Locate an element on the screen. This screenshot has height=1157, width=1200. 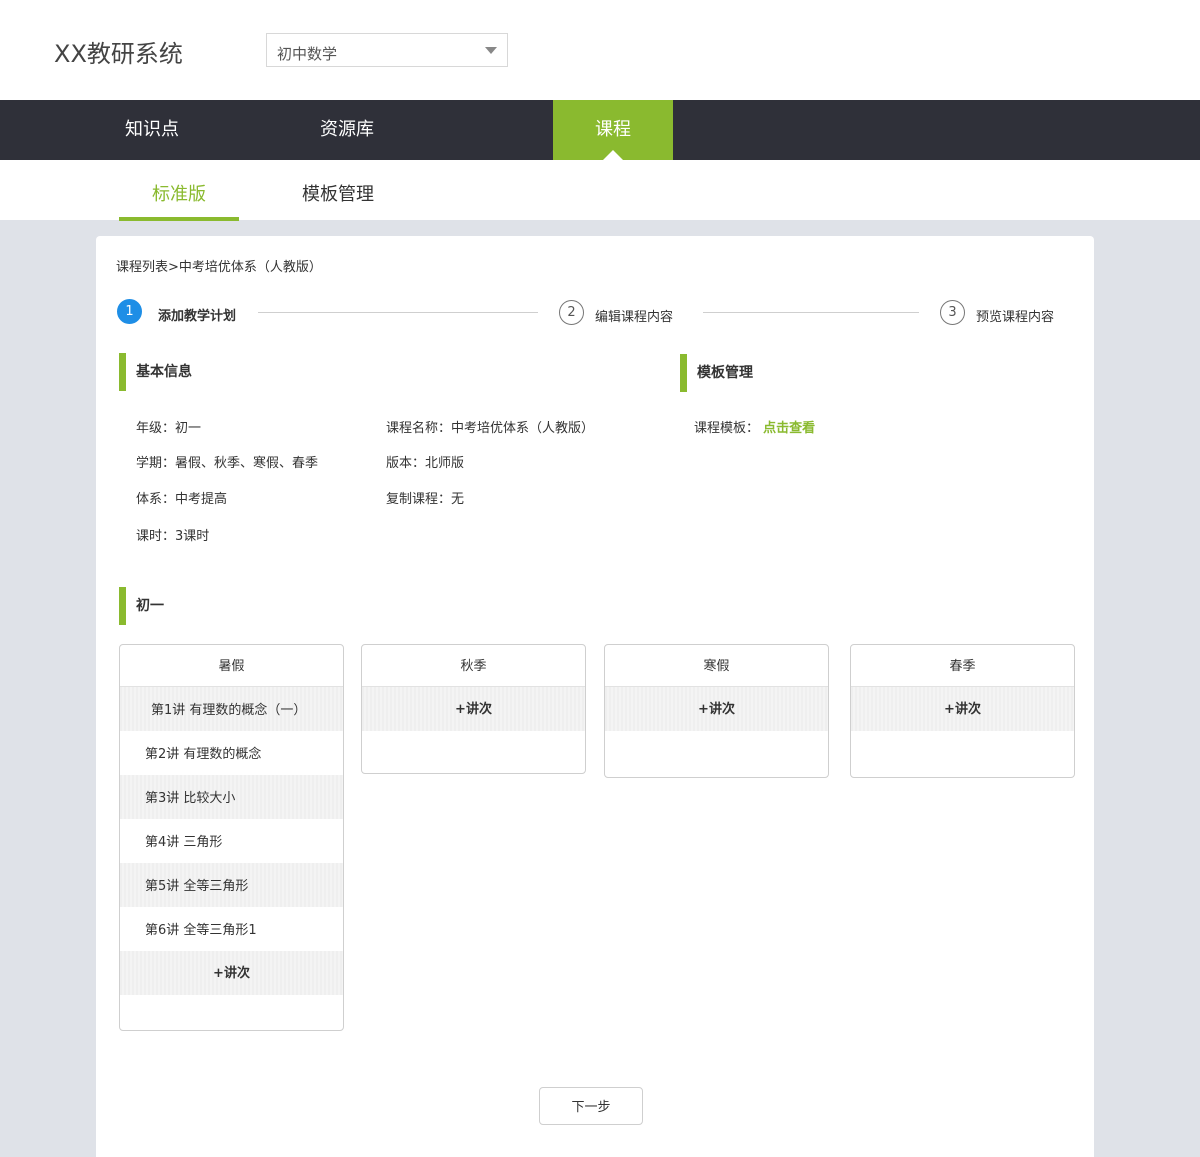
lesson-item: 第2讲 有理数的概念 is located at coordinates (231, 753).